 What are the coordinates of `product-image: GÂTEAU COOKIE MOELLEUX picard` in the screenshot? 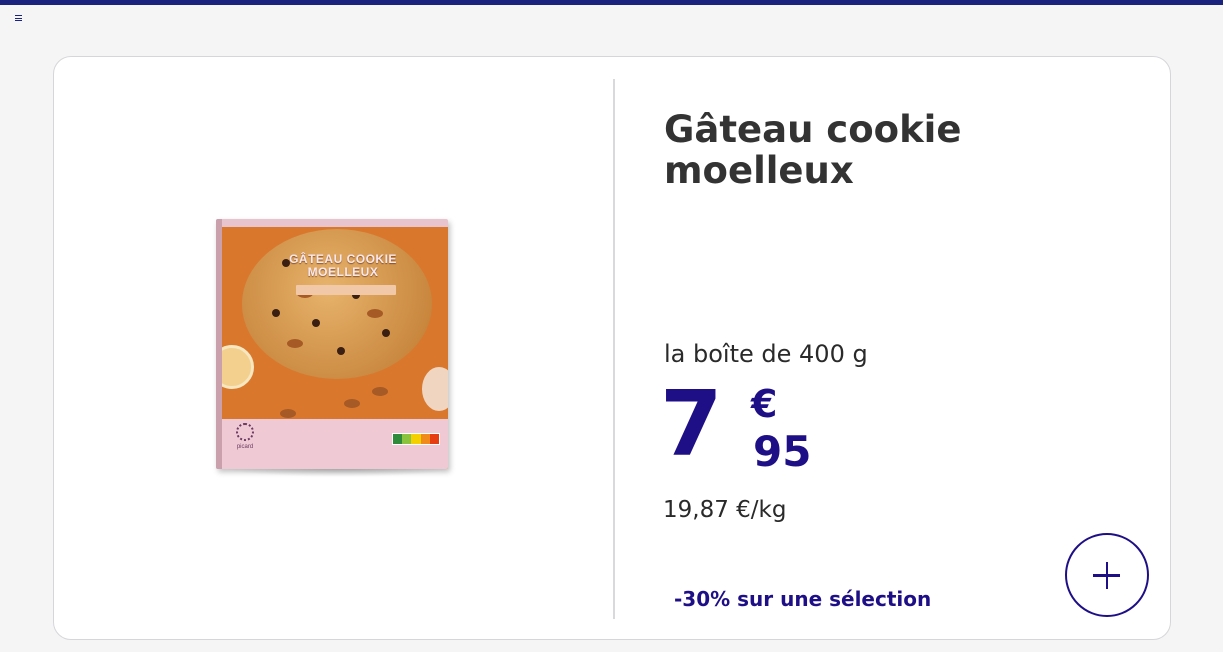 It's located at (334, 348).